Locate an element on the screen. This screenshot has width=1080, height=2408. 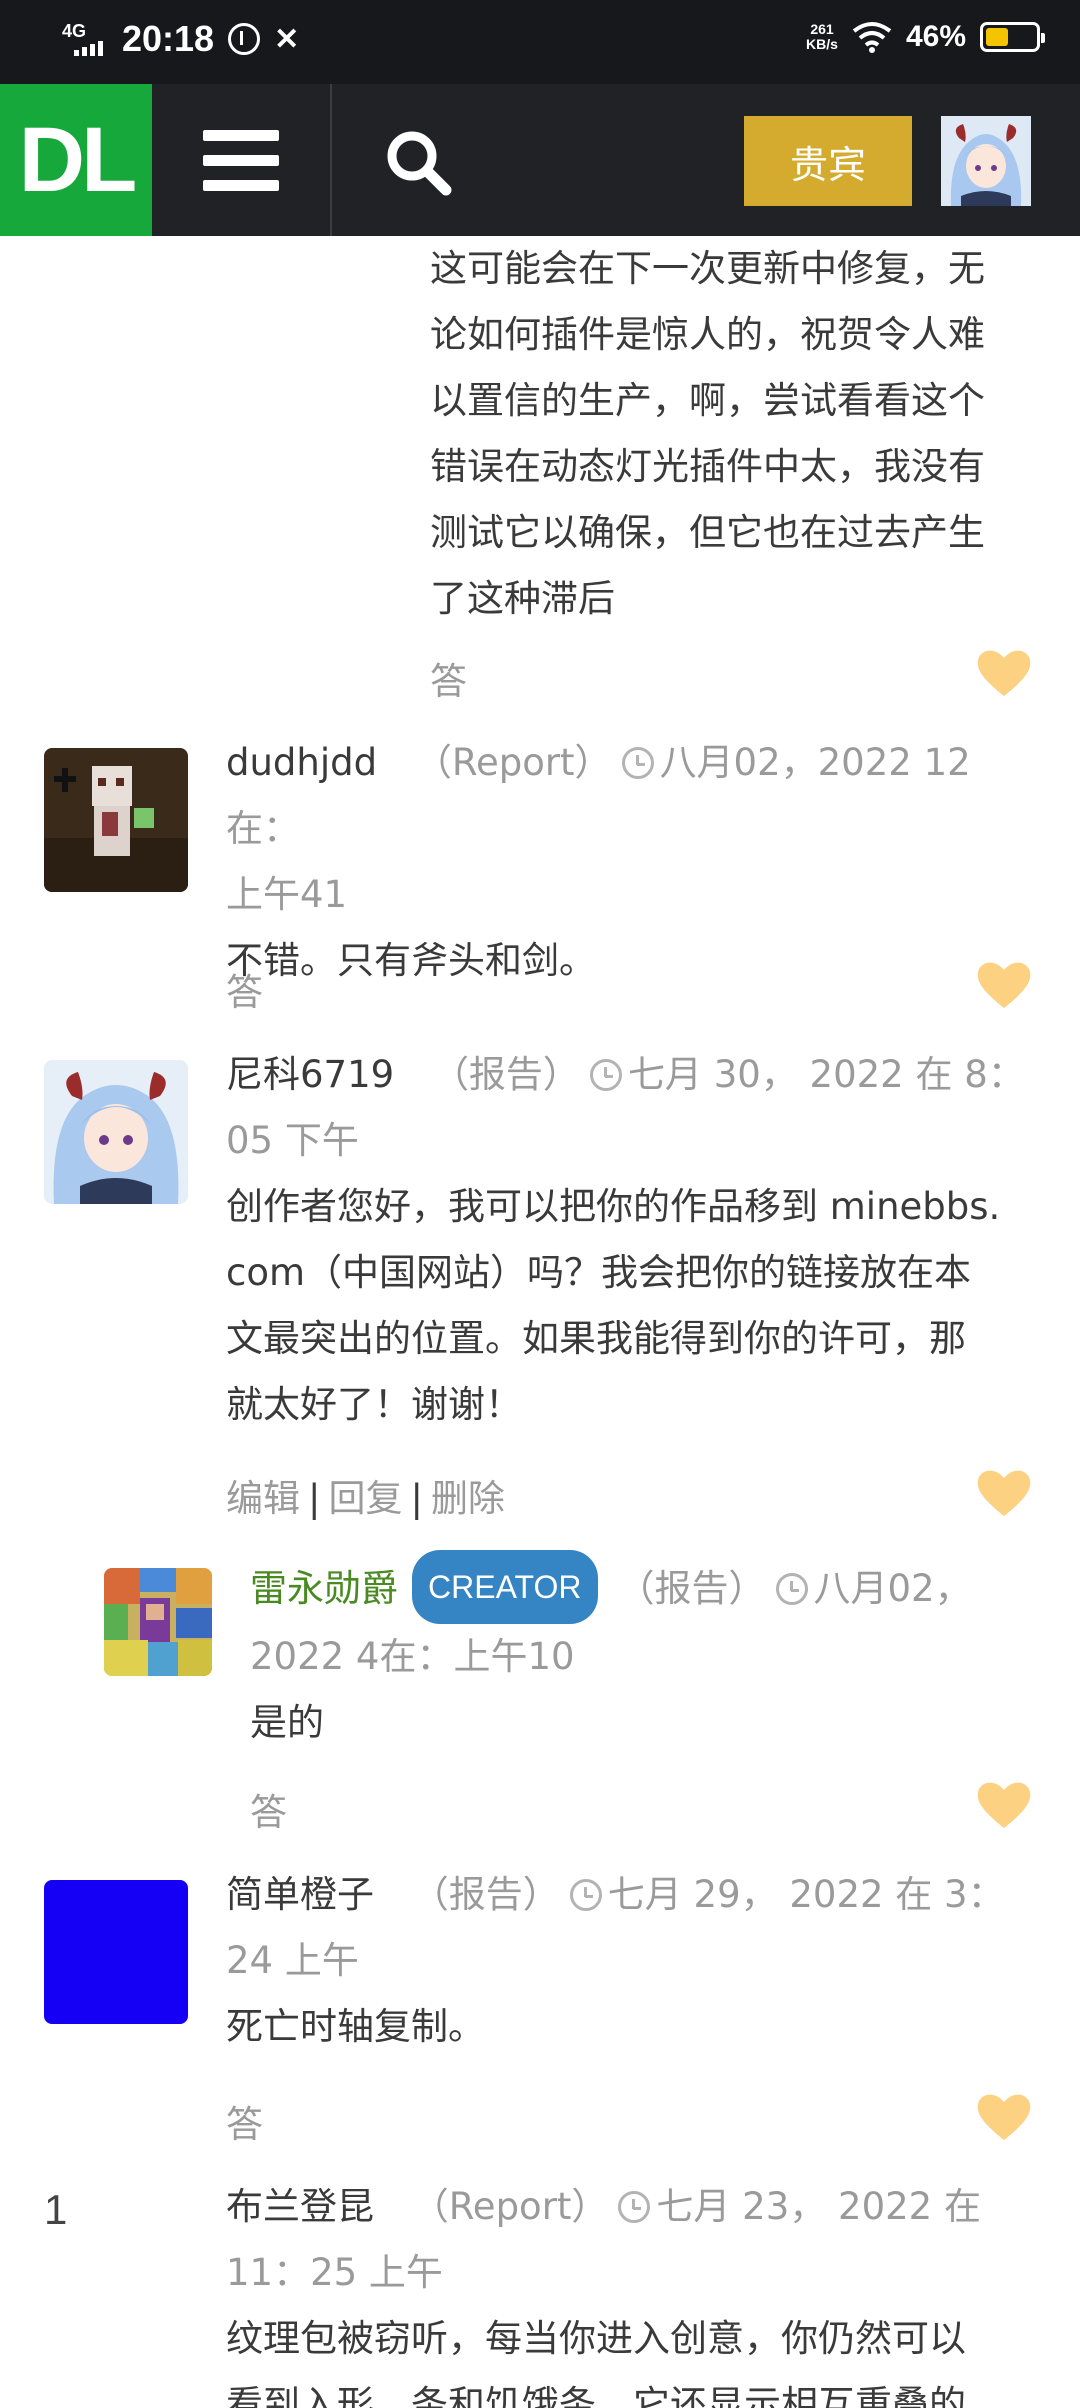
wifi-icon is located at coordinates (872, 37).